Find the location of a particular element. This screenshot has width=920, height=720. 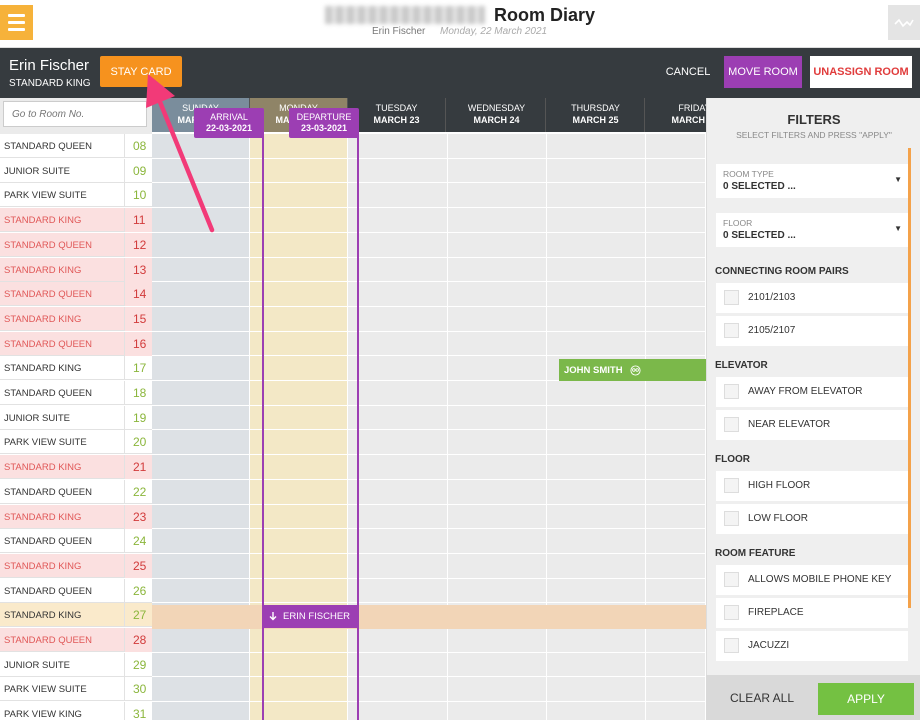

room-row-13: STANDARD KING 13 is located at coordinates (76, 269).